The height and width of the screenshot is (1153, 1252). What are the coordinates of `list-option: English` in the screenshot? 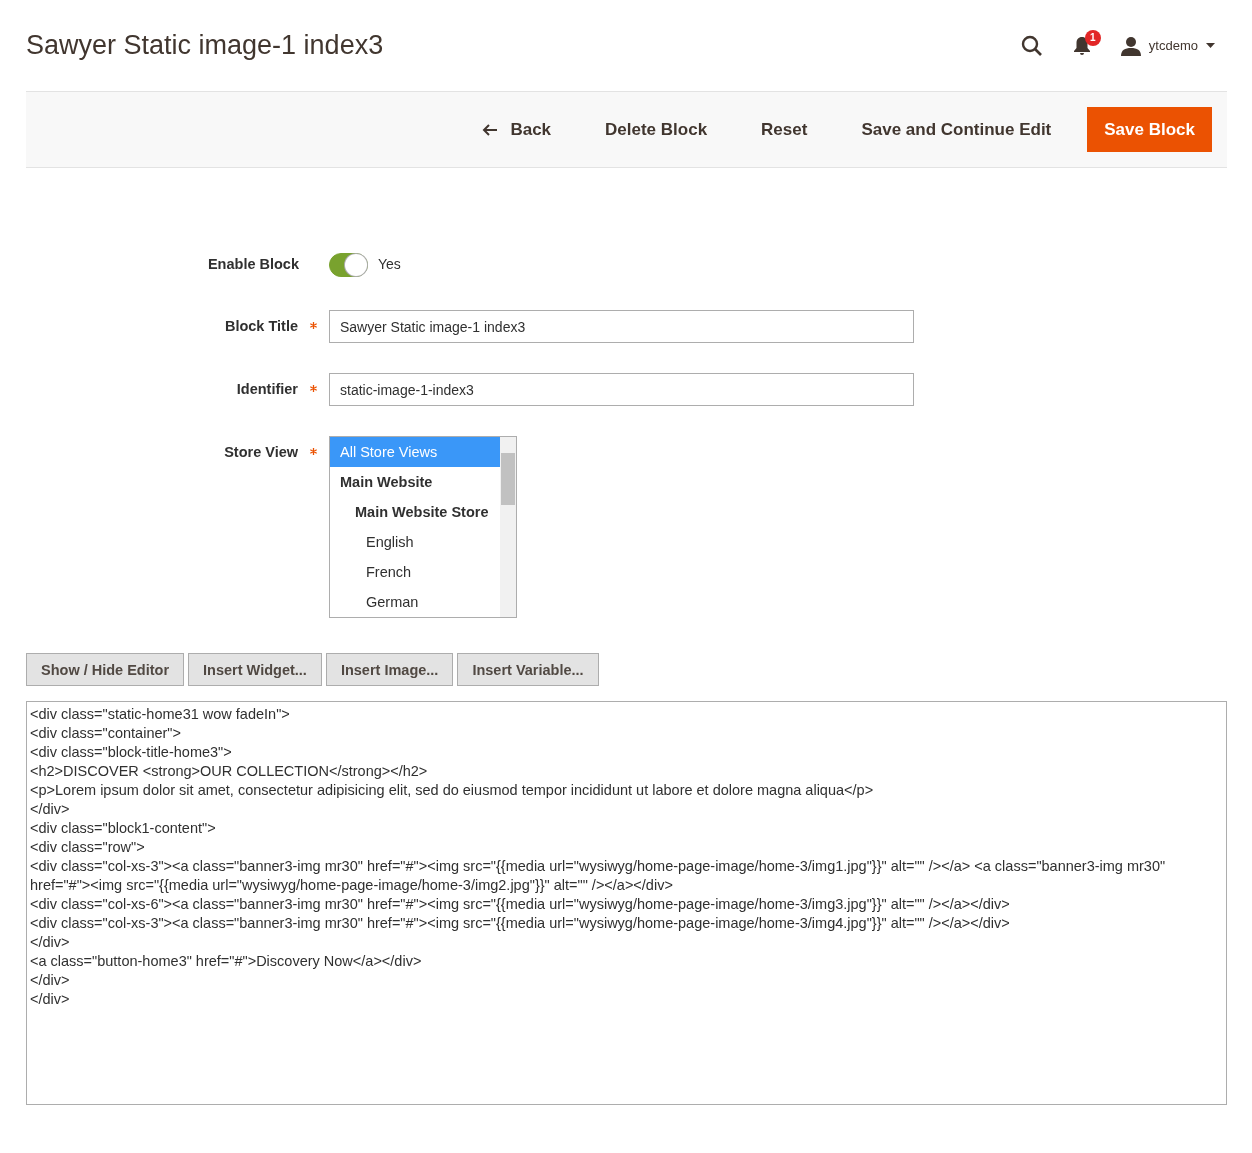 It's located at (415, 542).